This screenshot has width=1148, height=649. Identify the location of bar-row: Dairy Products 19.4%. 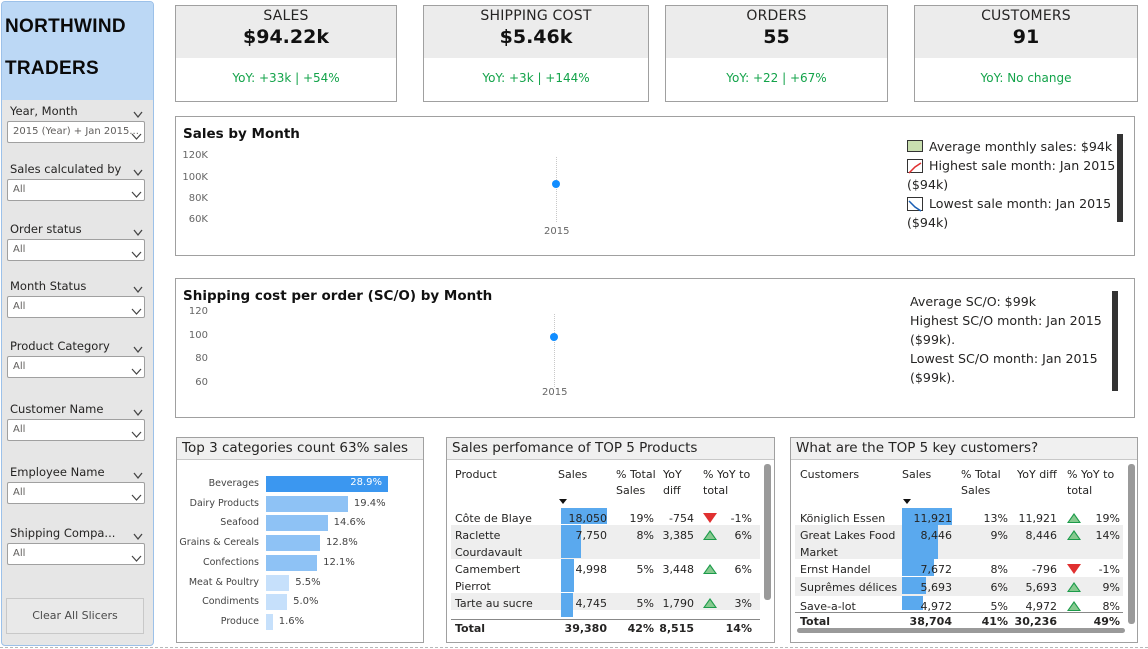
(301, 503).